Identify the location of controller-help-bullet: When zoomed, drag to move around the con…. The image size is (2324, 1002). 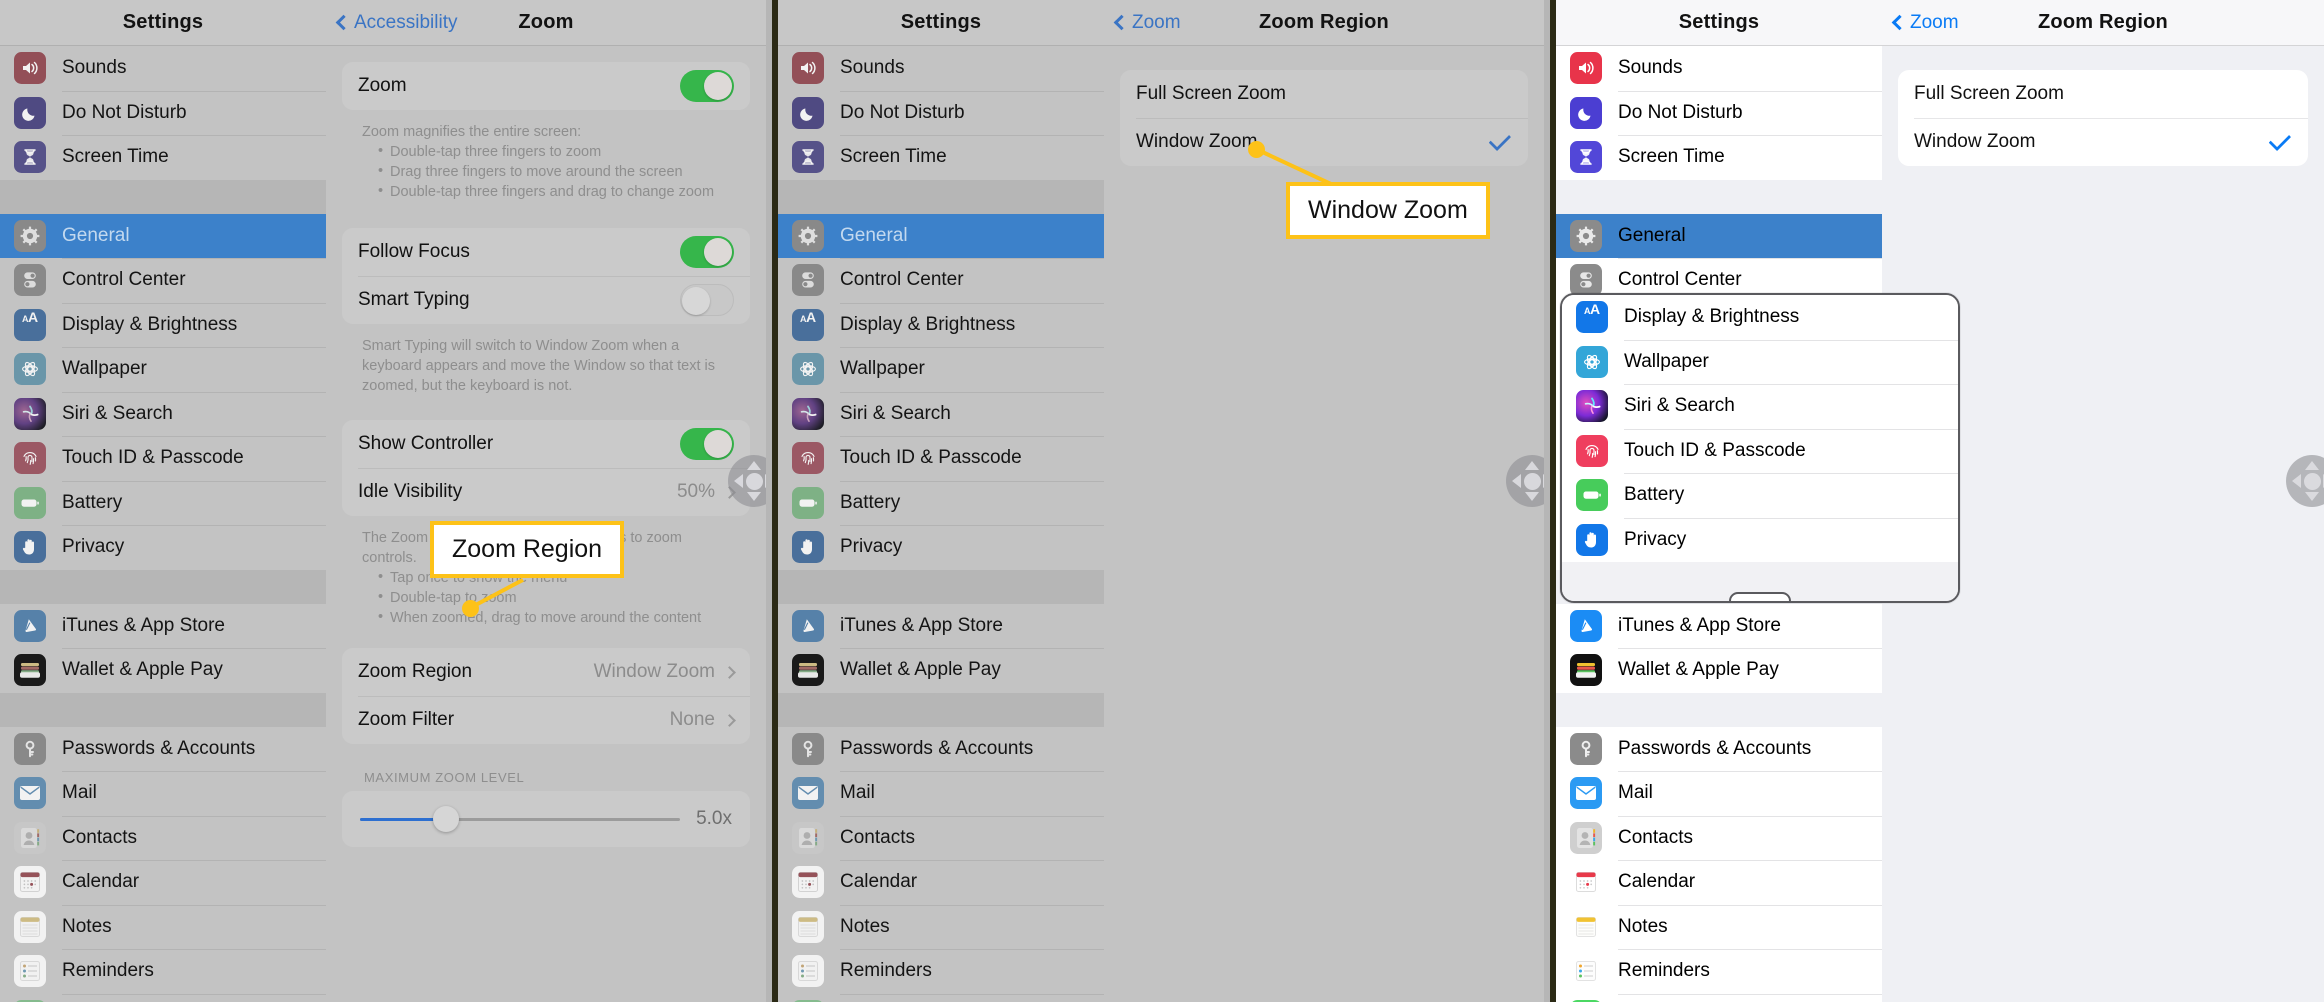
(554, 617).